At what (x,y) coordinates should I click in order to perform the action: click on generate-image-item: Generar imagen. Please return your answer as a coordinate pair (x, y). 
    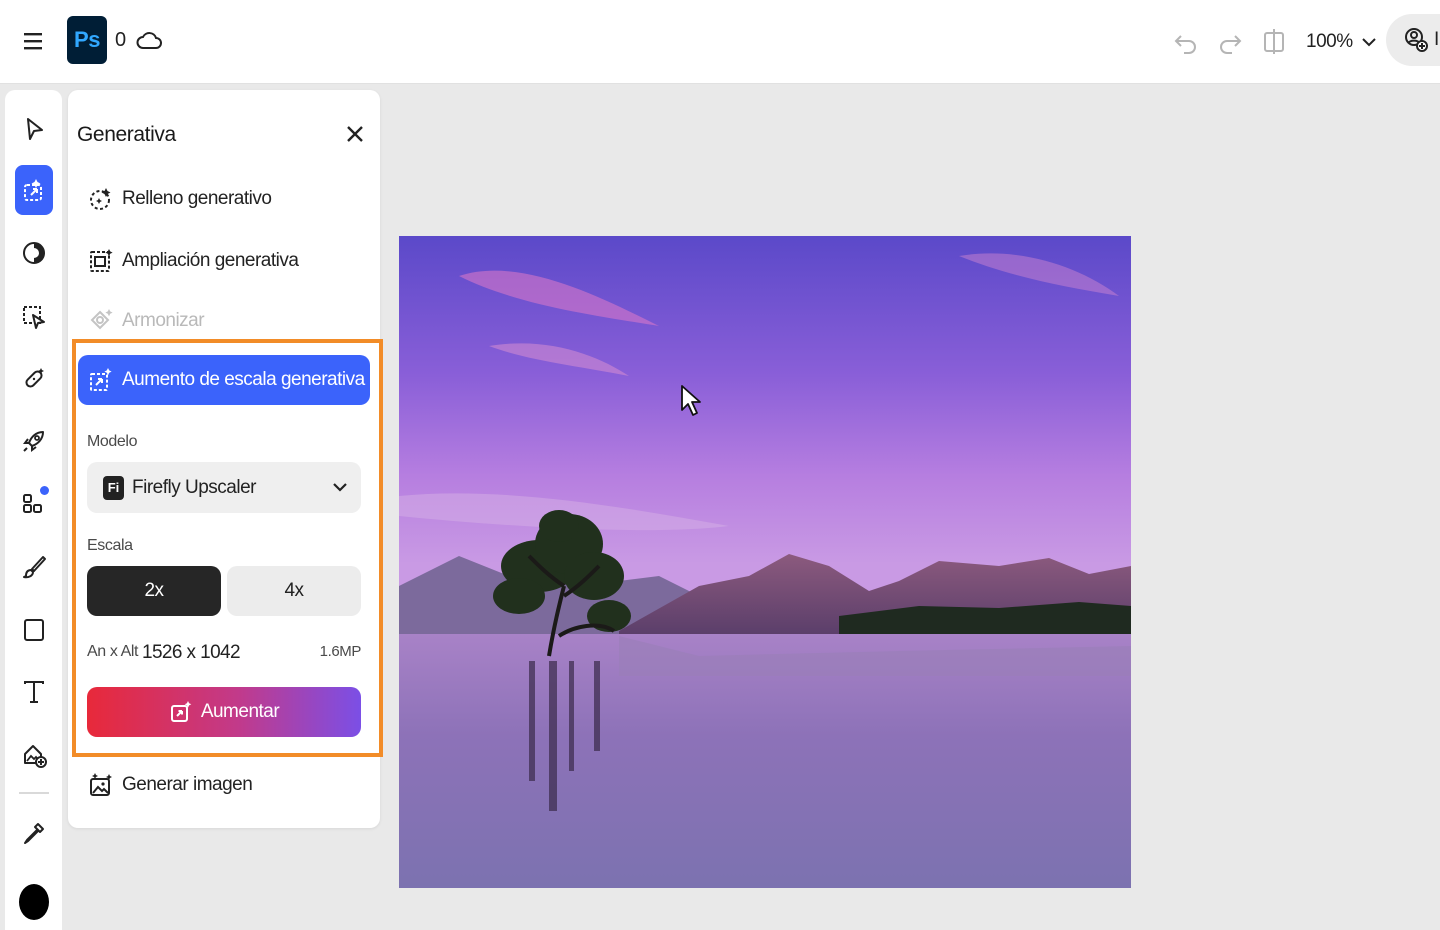
    Looking at the image, I should click on (224, 785).